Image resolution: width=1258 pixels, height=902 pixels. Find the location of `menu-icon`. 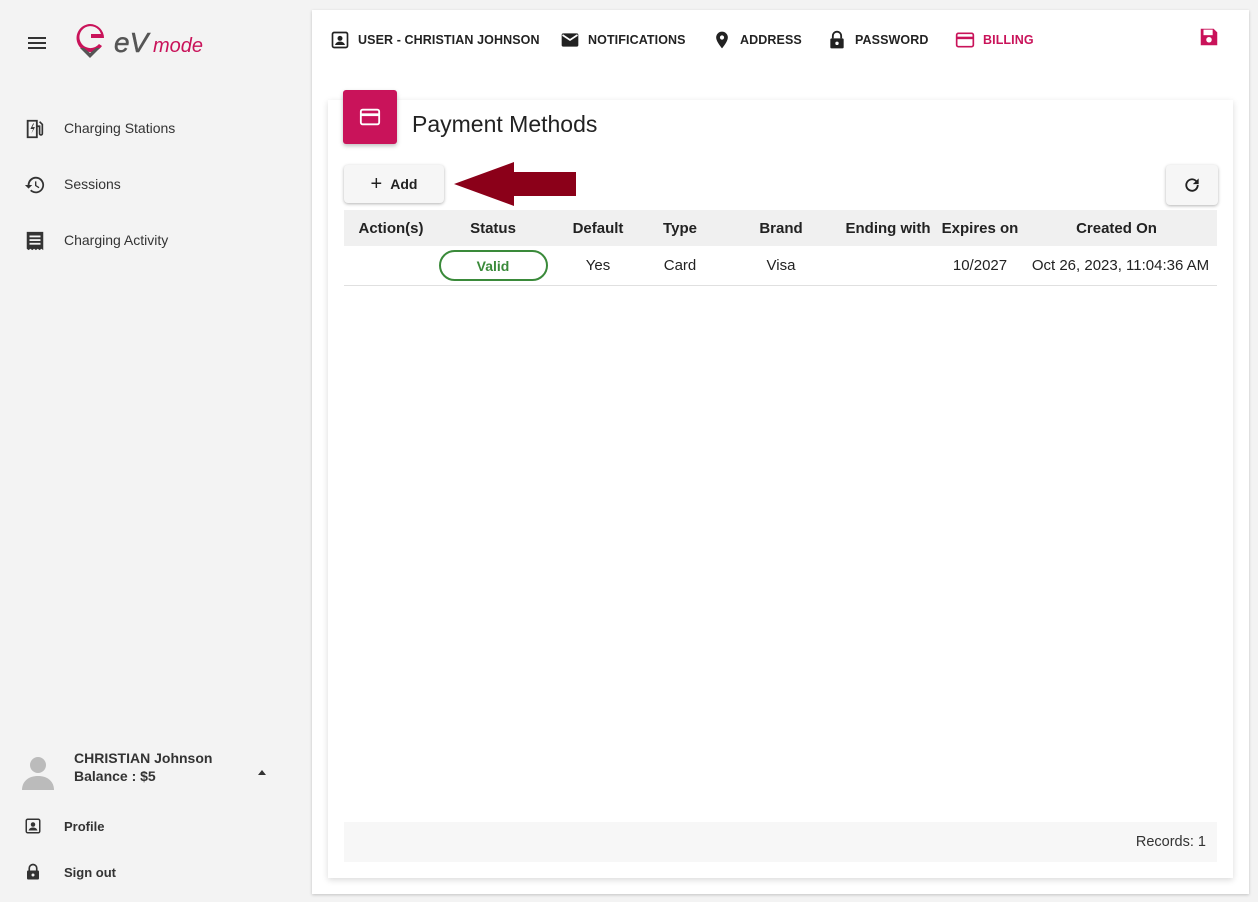

menu-icon is located at coordinates (39, 44).